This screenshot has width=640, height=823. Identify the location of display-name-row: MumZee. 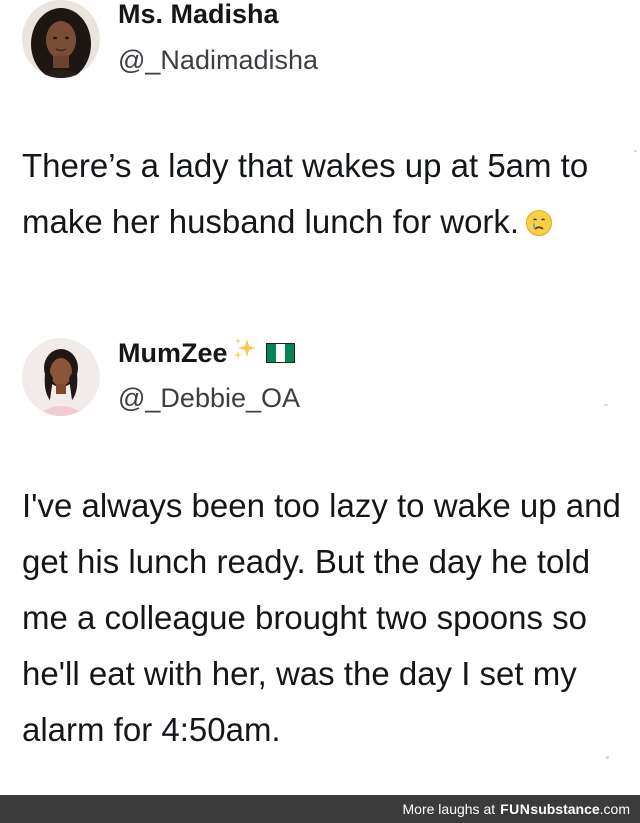
(206, 352).